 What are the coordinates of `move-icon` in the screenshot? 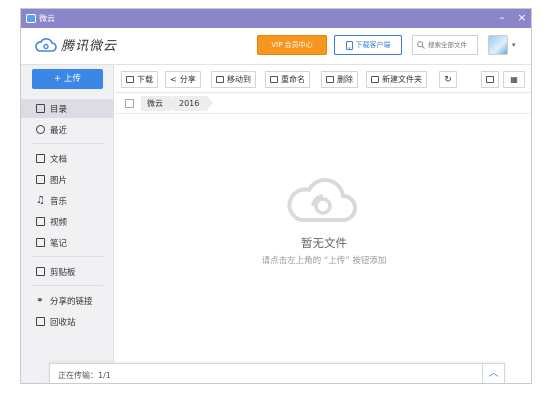 It's located at (220, 79).